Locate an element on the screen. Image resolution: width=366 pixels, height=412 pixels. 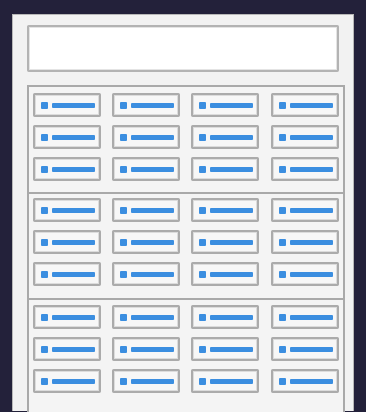
group-divider is located at coordinates (186, 193).